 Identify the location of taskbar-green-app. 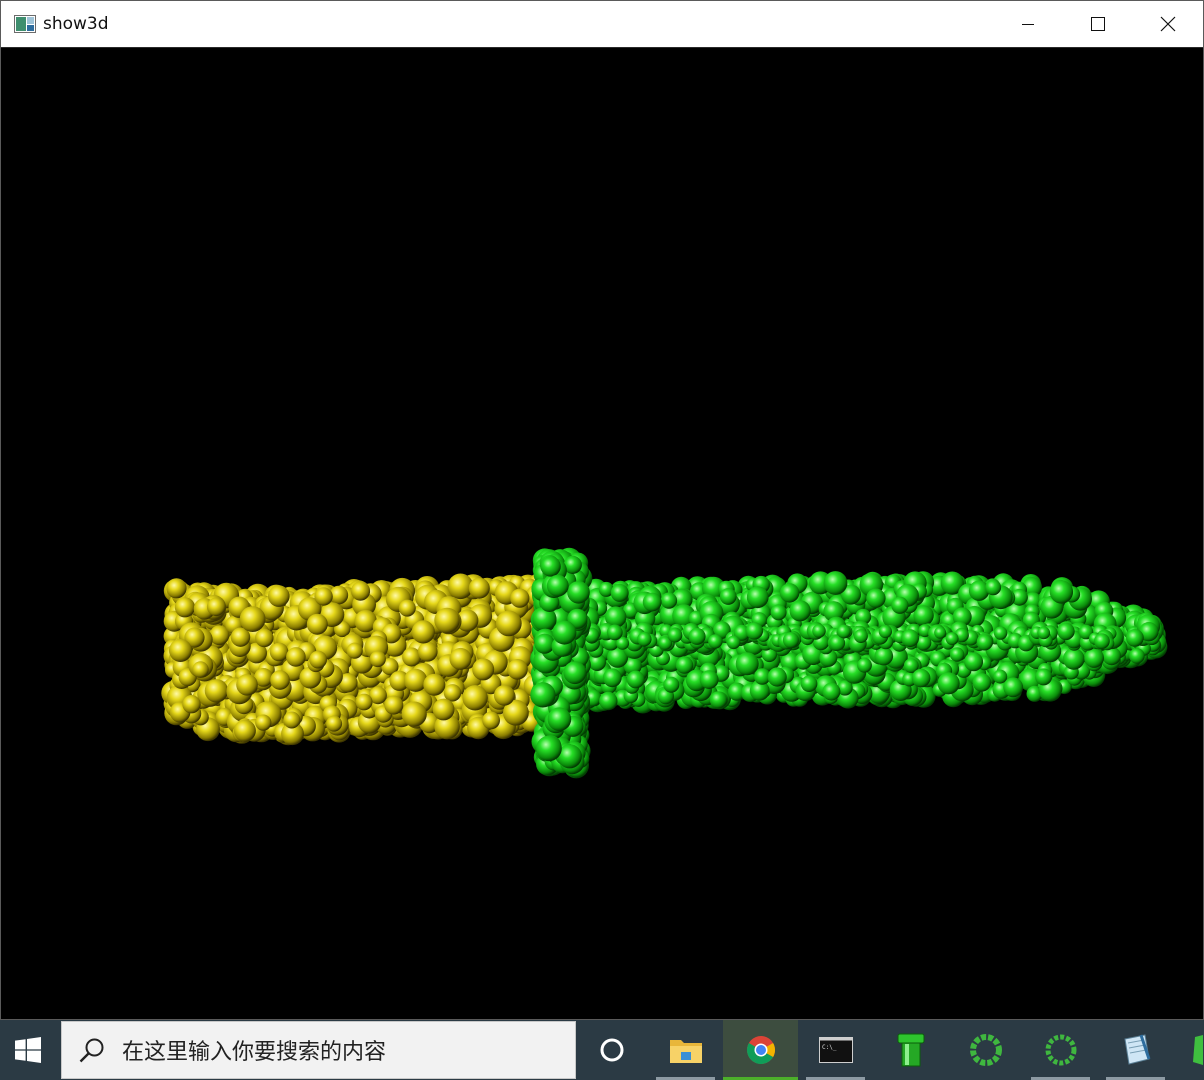
(1188, 1050).